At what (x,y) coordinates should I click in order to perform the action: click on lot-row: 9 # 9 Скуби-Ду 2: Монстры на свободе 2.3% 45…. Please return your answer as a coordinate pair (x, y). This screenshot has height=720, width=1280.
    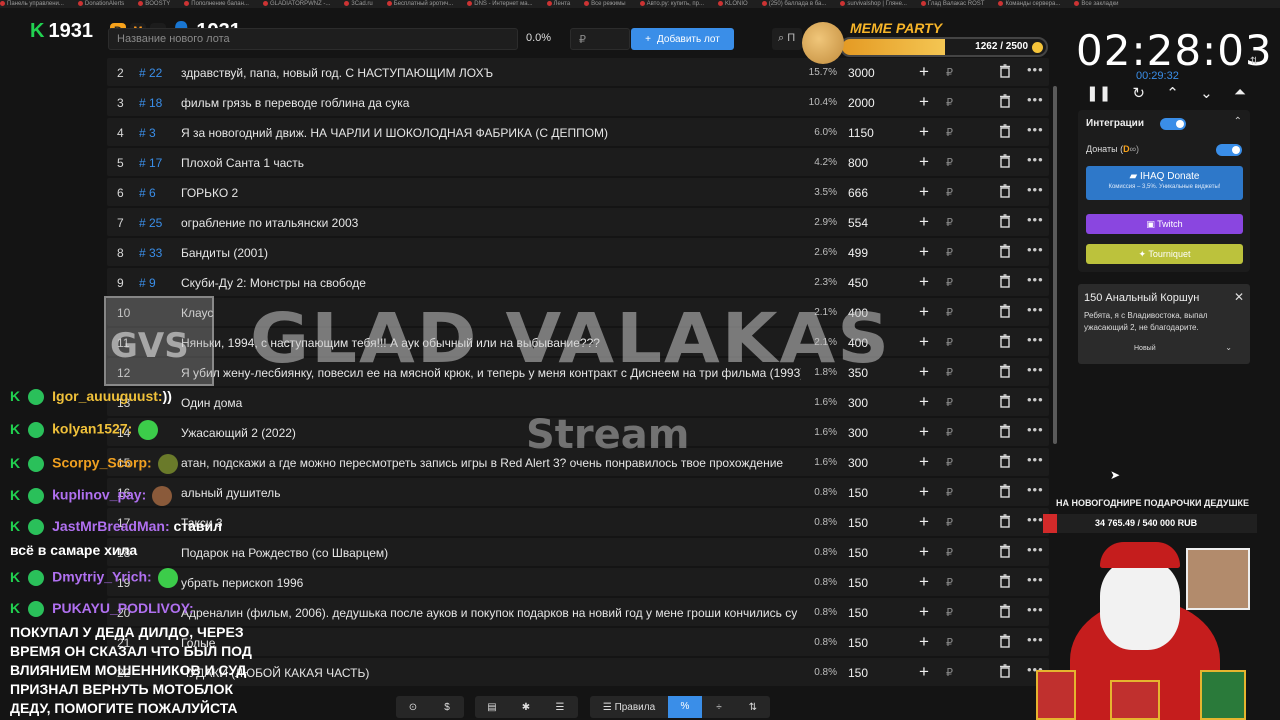
    Looking at the image, I should click on (578, 282).